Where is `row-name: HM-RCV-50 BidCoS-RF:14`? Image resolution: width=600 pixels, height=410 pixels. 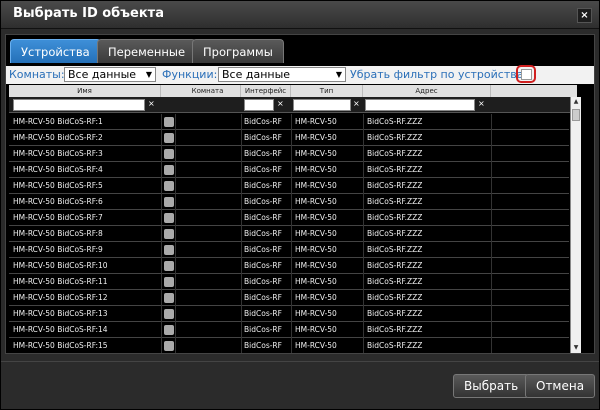 row-name: HM-RCV-50 BidCoS-RF:14 is located at coordinates (60, 329).